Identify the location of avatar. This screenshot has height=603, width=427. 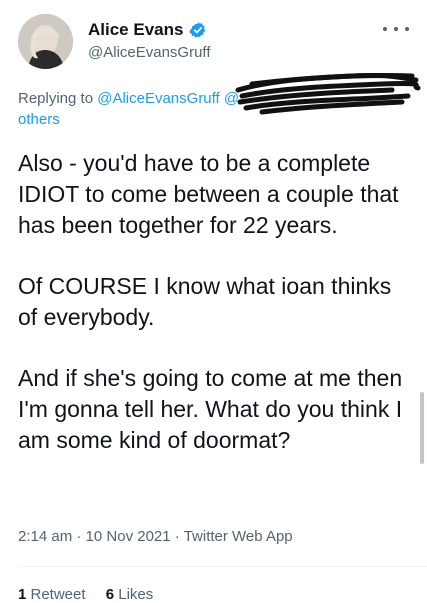
(45, 41).